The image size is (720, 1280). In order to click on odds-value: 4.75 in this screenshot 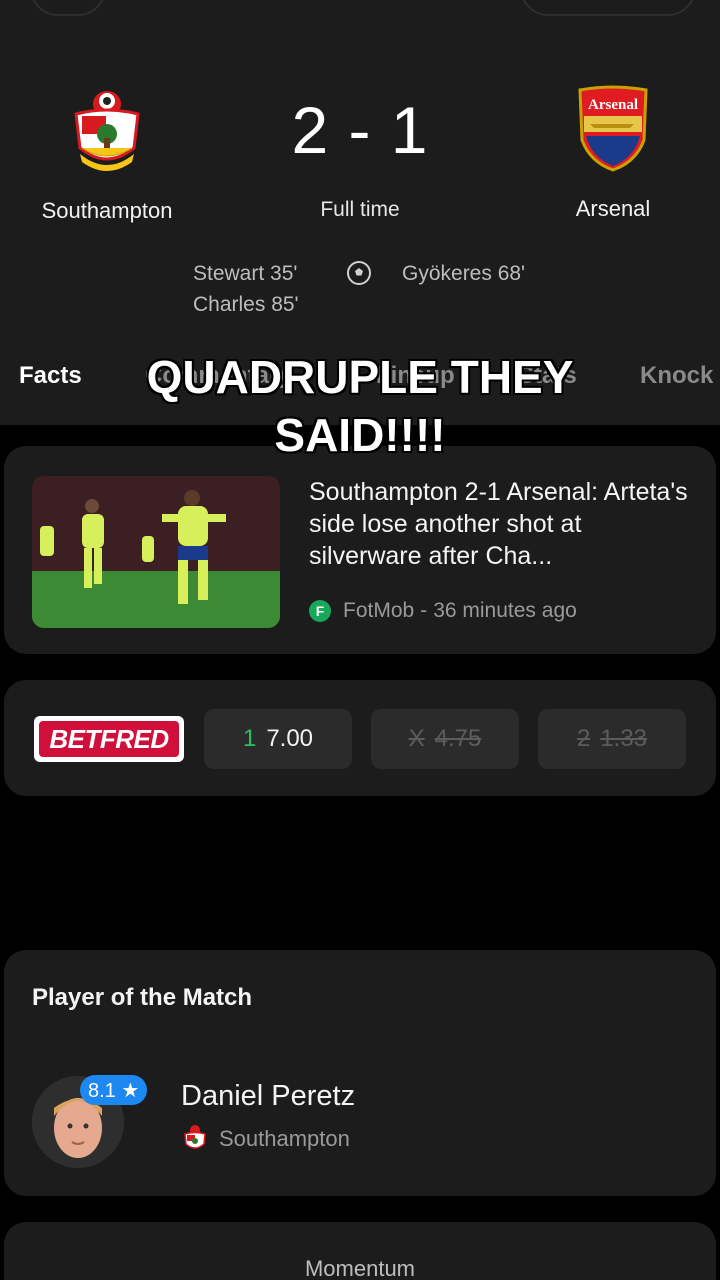, I will do `click(458, 738)`.